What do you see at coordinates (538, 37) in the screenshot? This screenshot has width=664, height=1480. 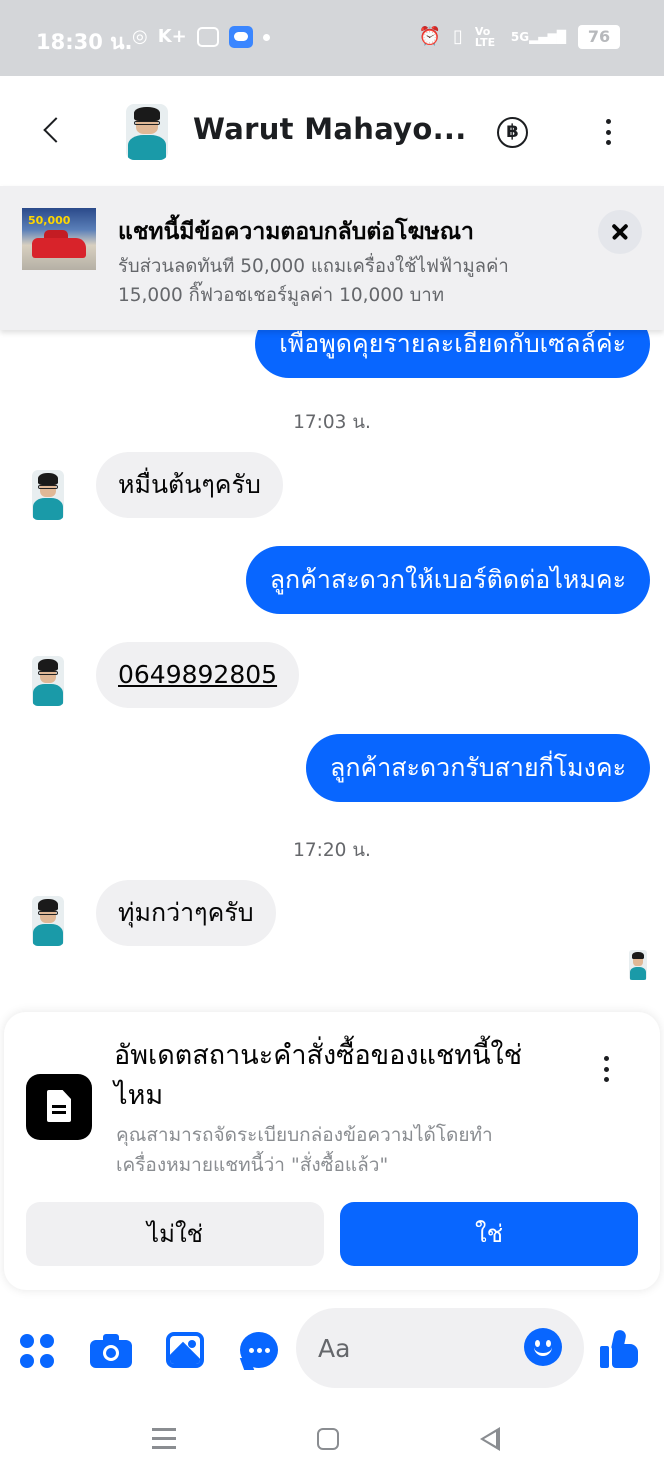 I see `signal-5g-icon: 5G▂▄▆█` at bounding box center [538, 37].